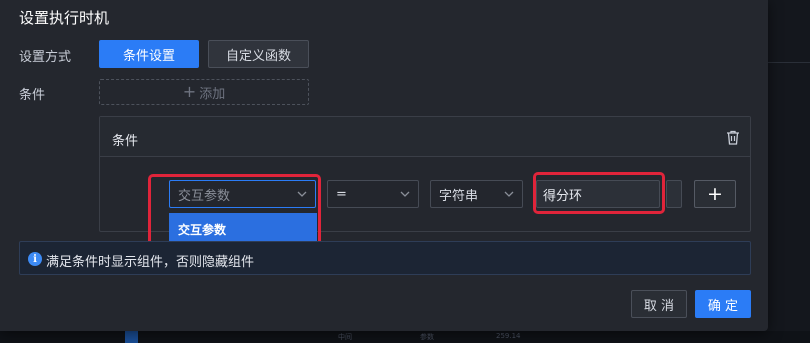  Describe the element at coordinates (508, 336) in the screenshot. I see `background-text: 259.14` at that location.